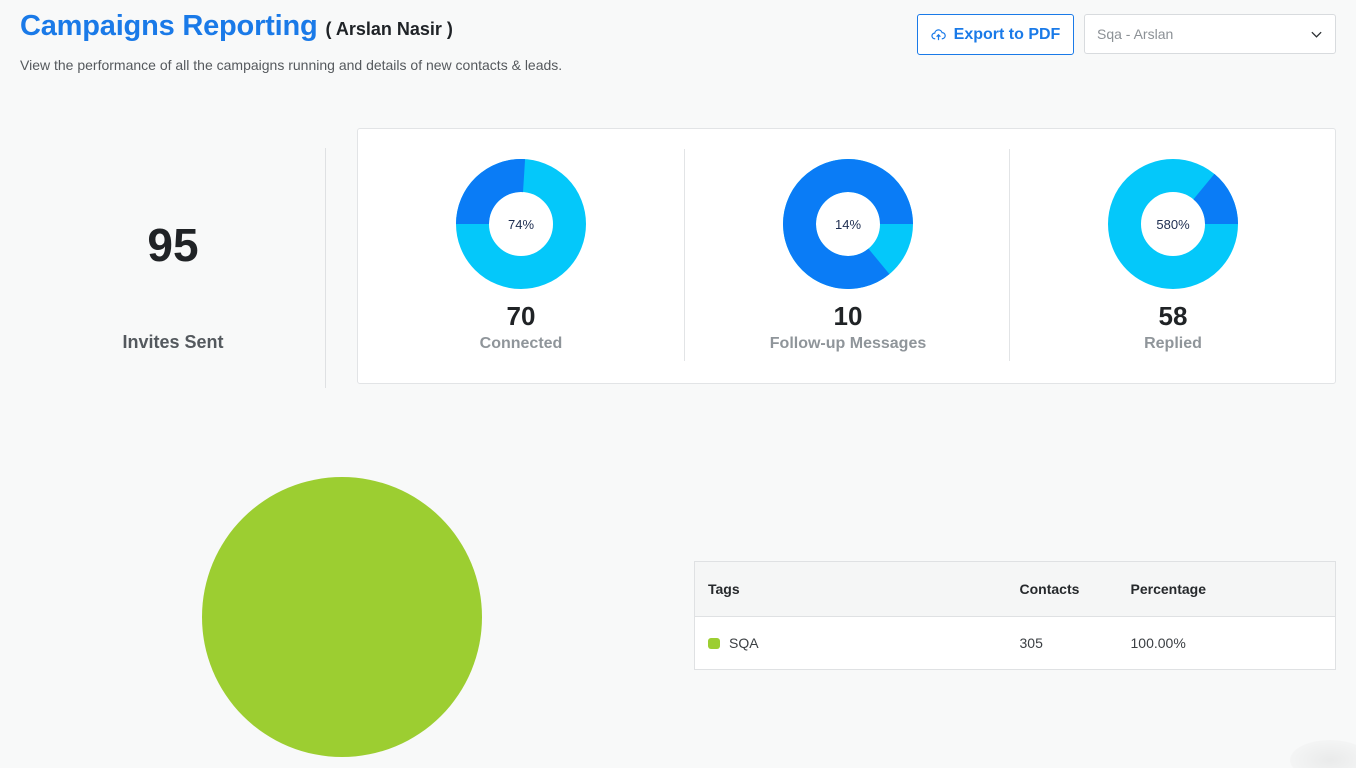 Image resolution: width=1356 pixels, height=768 pixels. What do you see at coordinates (1172, 255) in the screenshot?
I see `stat-replied: 580% 58 Replied` at bounding box center [1172, 255].